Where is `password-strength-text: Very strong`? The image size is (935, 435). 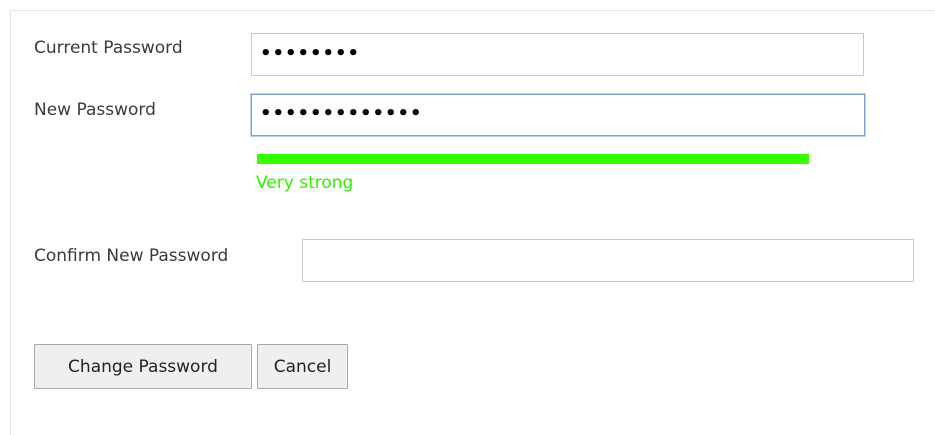 password-strength-text: Very strong is located at coordinates (305, 183).